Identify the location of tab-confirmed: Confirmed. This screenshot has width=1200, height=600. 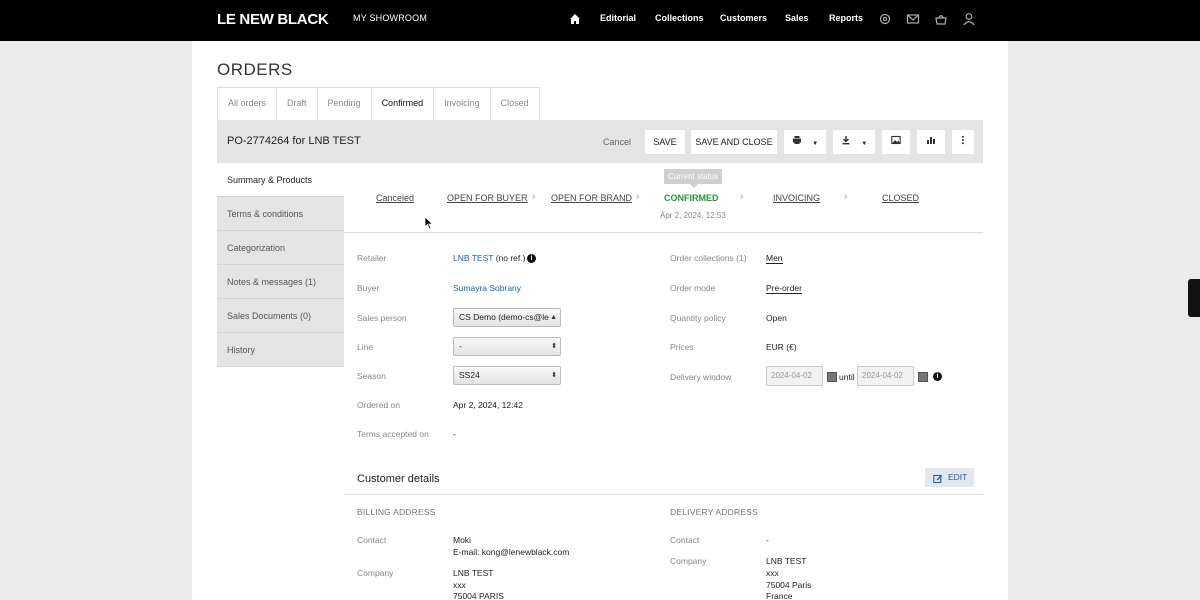
(403, 104).